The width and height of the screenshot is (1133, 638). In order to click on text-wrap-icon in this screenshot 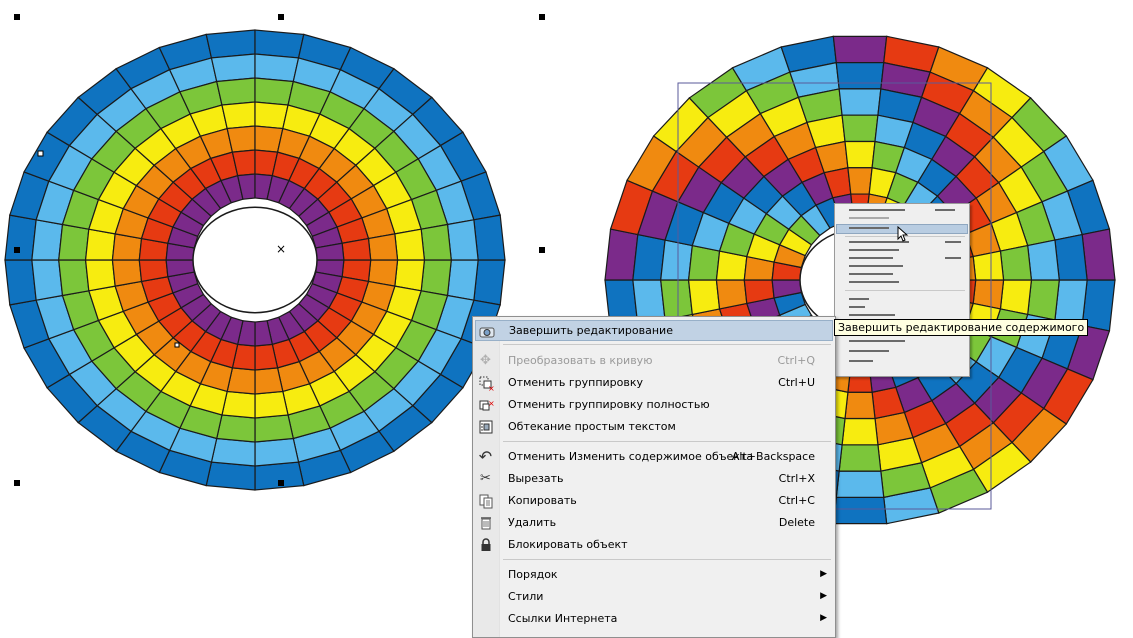, I will do `click(485, 426)`.